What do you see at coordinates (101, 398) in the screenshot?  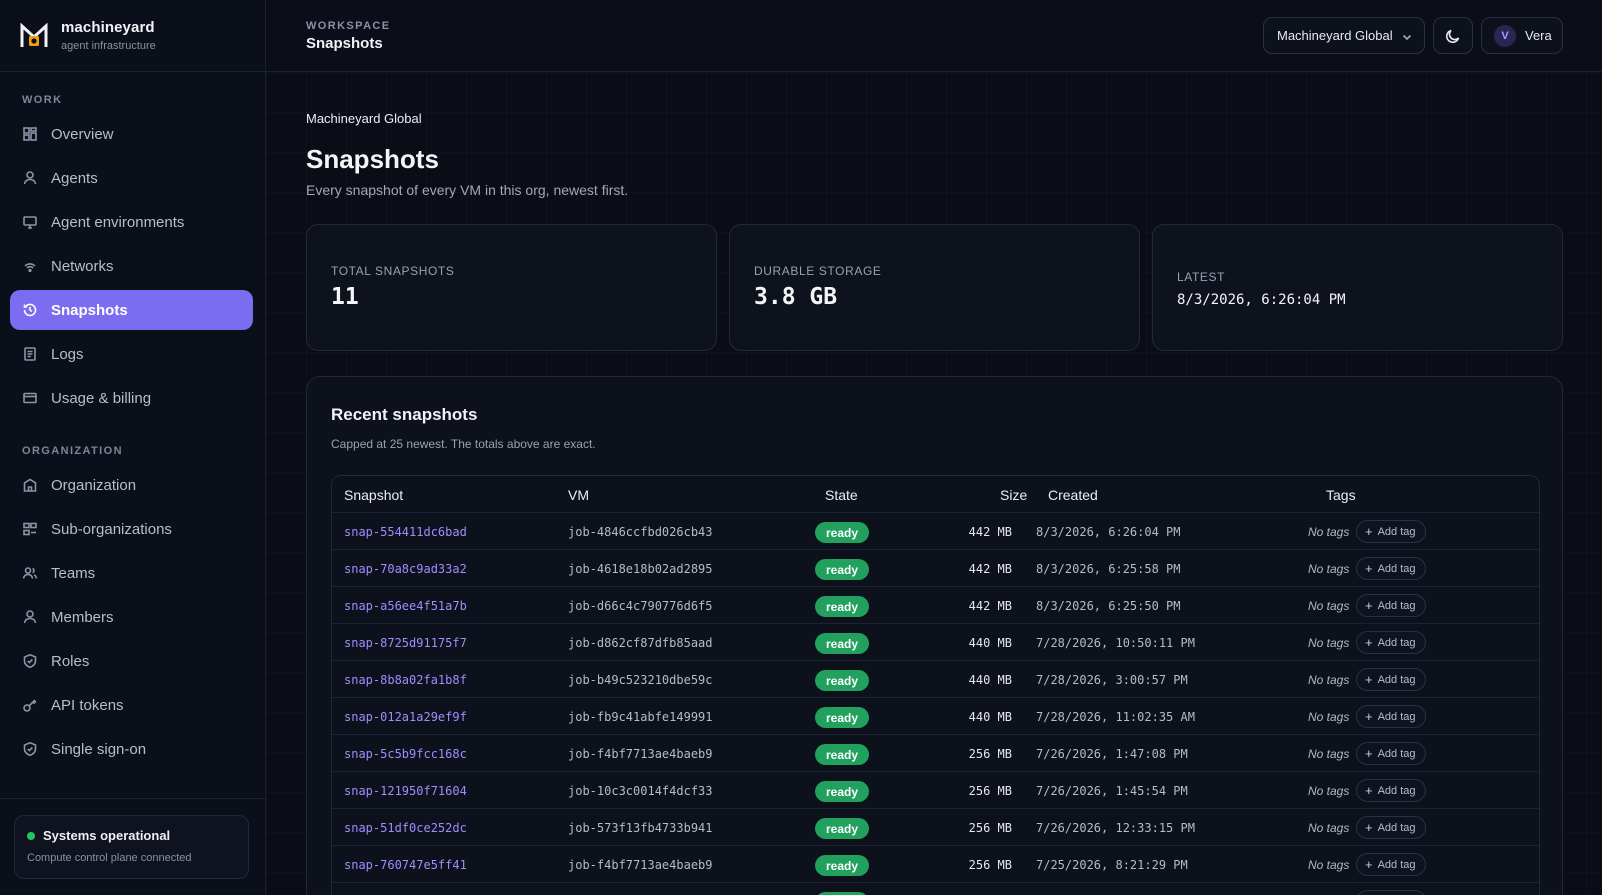 I see `sidebar-item-label: Usage & billing` at bounding box center [101, 398].